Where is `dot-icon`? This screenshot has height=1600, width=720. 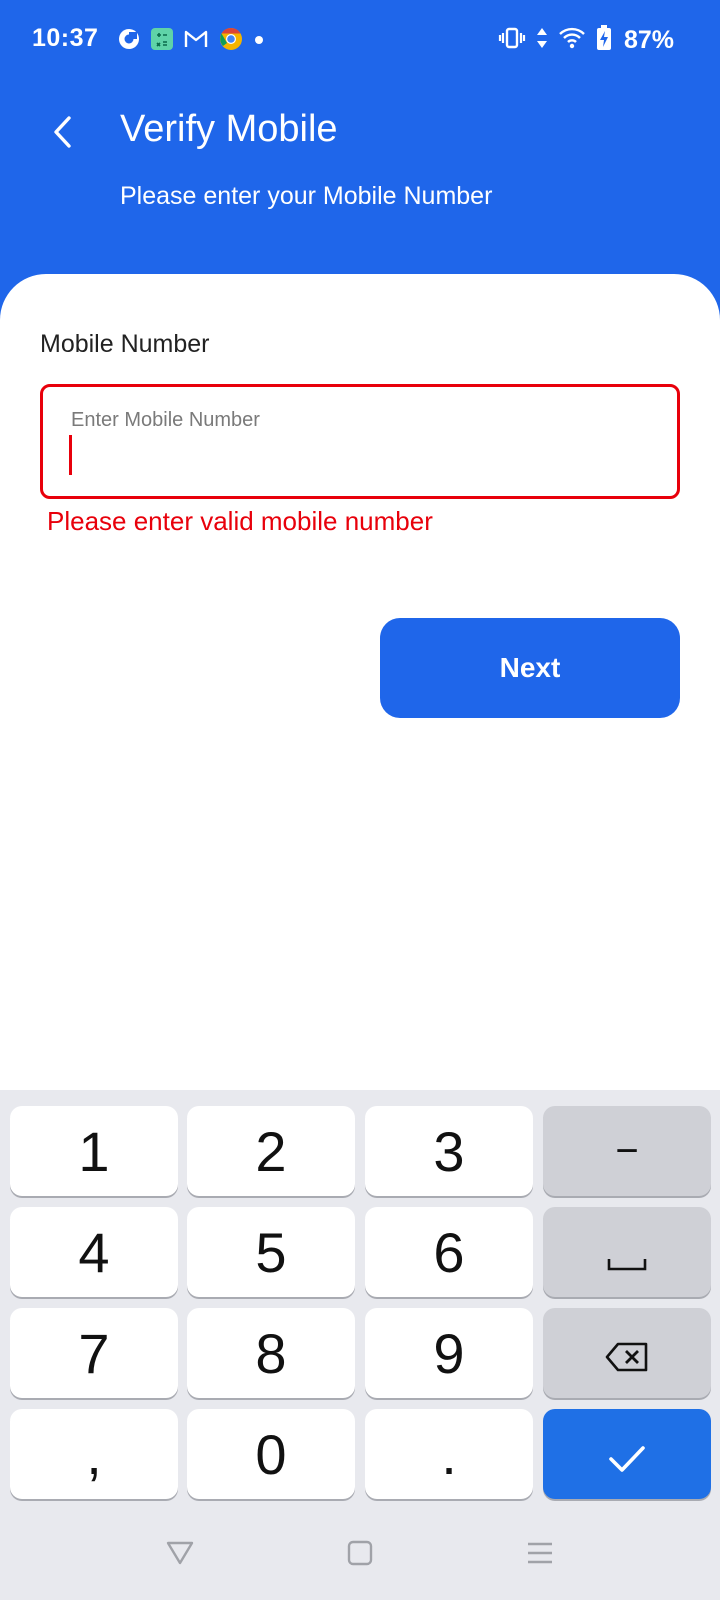
dot-icon is located at coordinates (259, 41).